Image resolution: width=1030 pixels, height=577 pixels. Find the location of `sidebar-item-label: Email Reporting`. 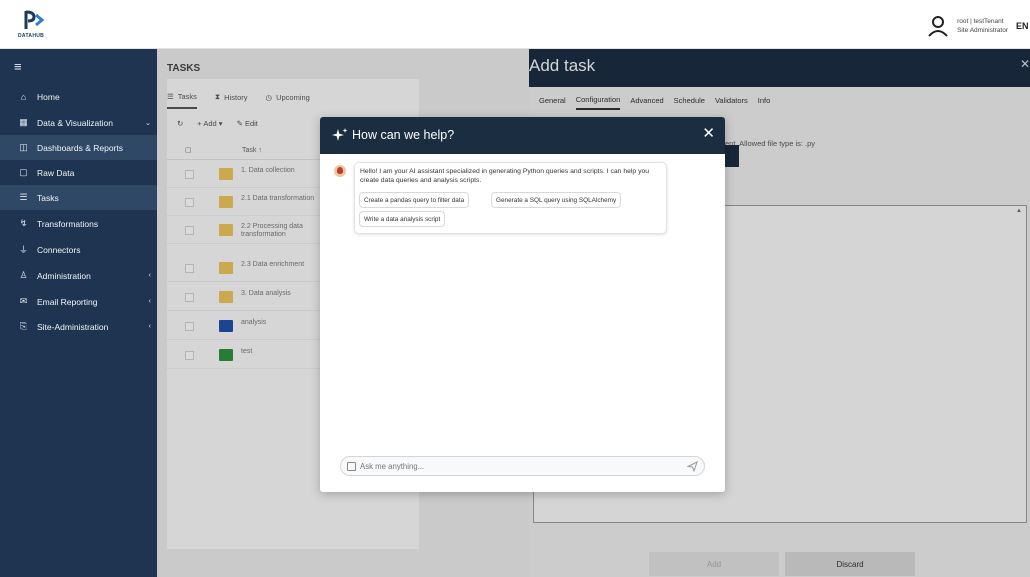

sidebar-item-label: Email Reporting is located at coordinates (67, 301).